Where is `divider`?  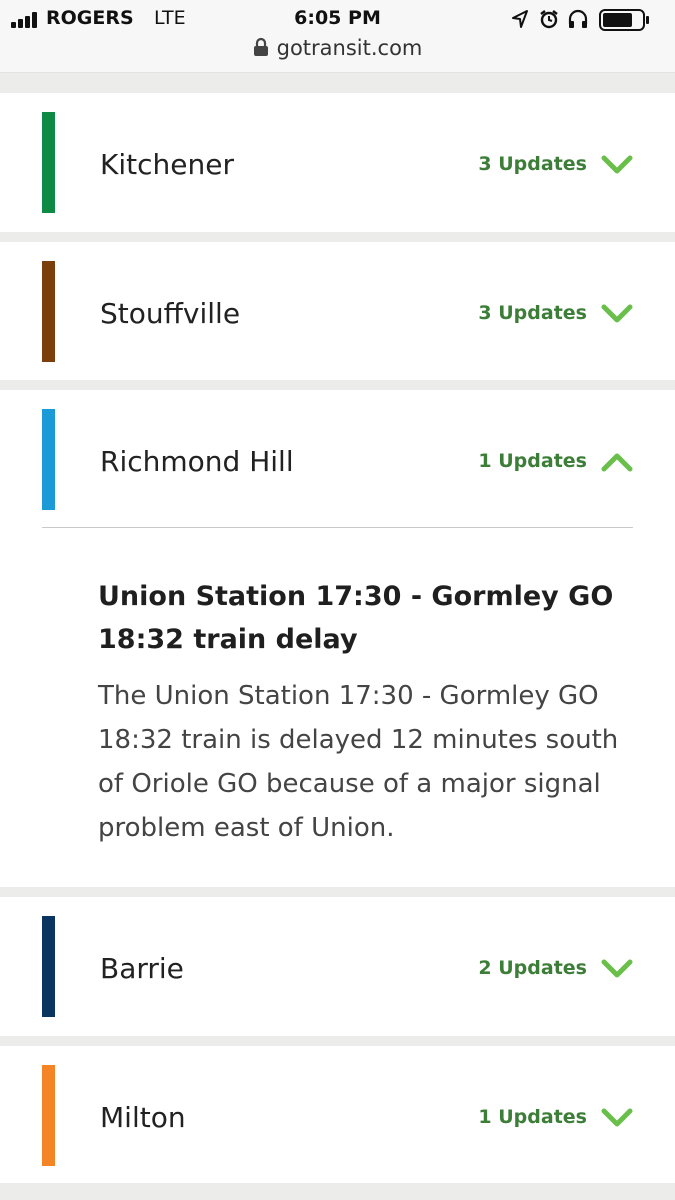 divider is located at coordinates (337, 527).